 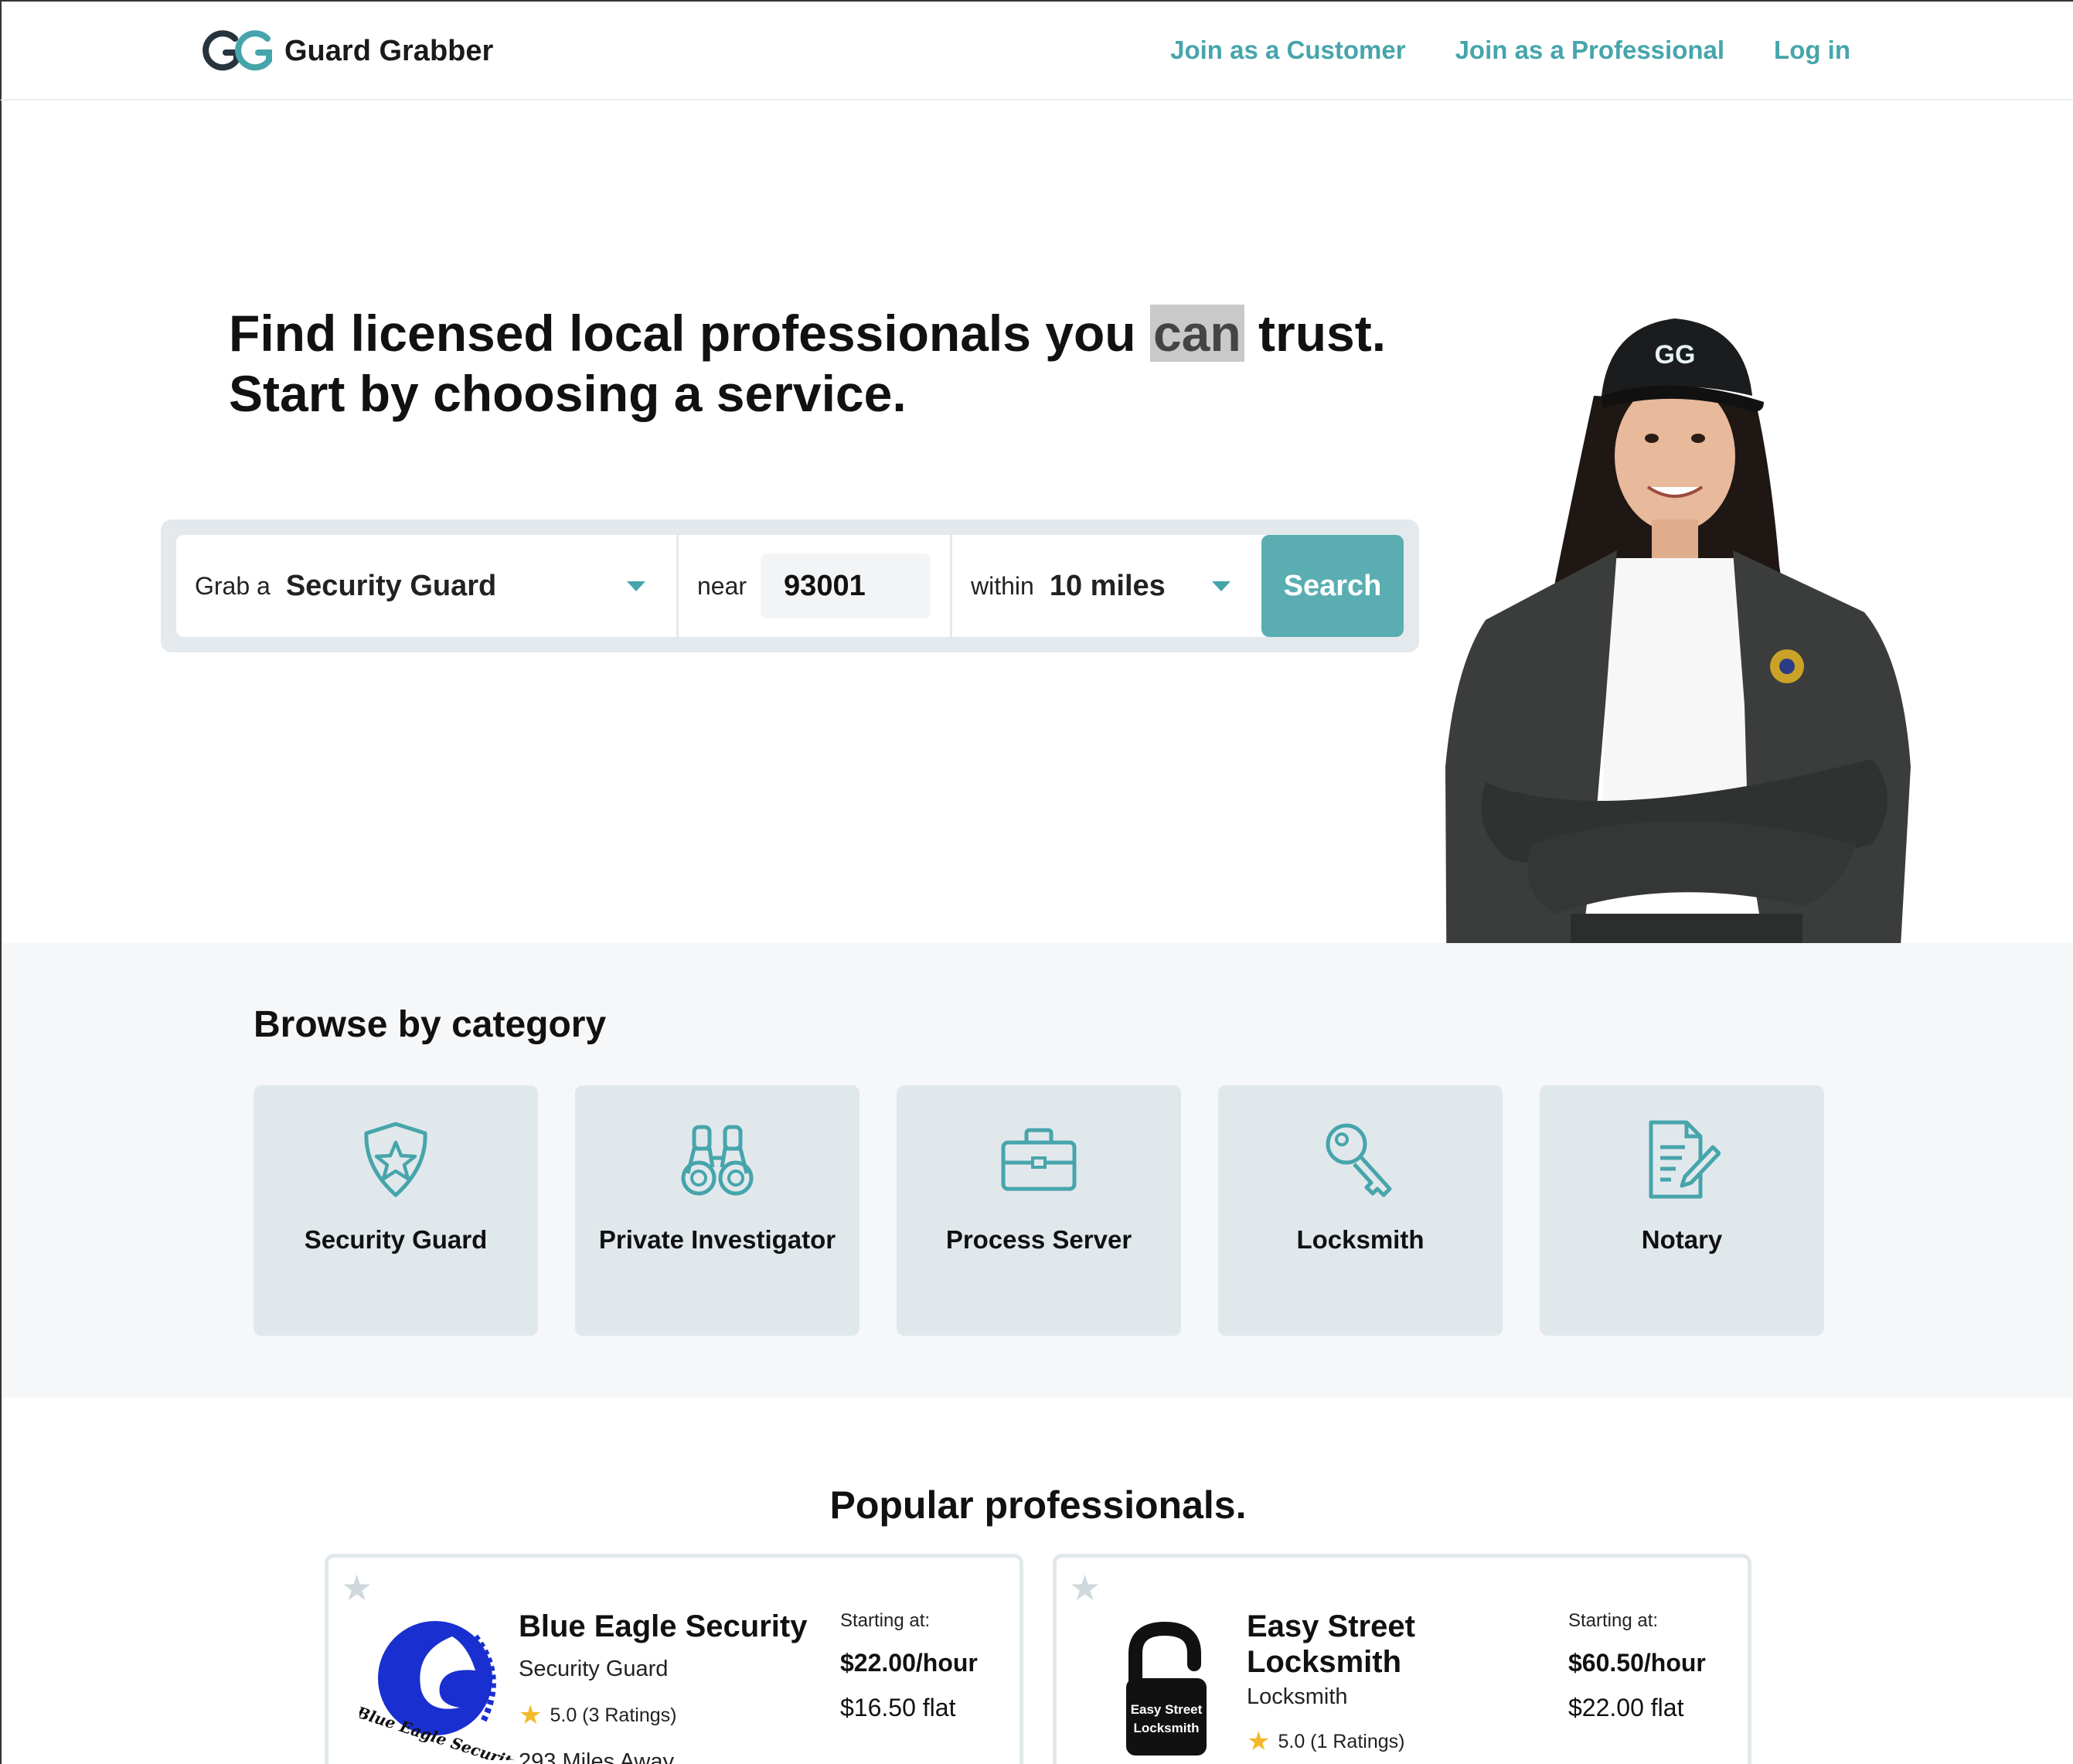 I want to click on pro-name: Easy Street Locksmith, so click(x=1331, y=1644).